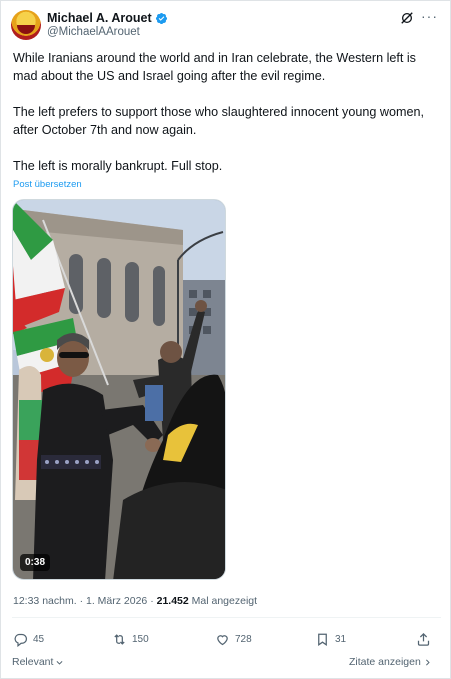 The width and height of the screenshot is (451, 679). I want to click on chevron-down-icon, so click(59, 662).